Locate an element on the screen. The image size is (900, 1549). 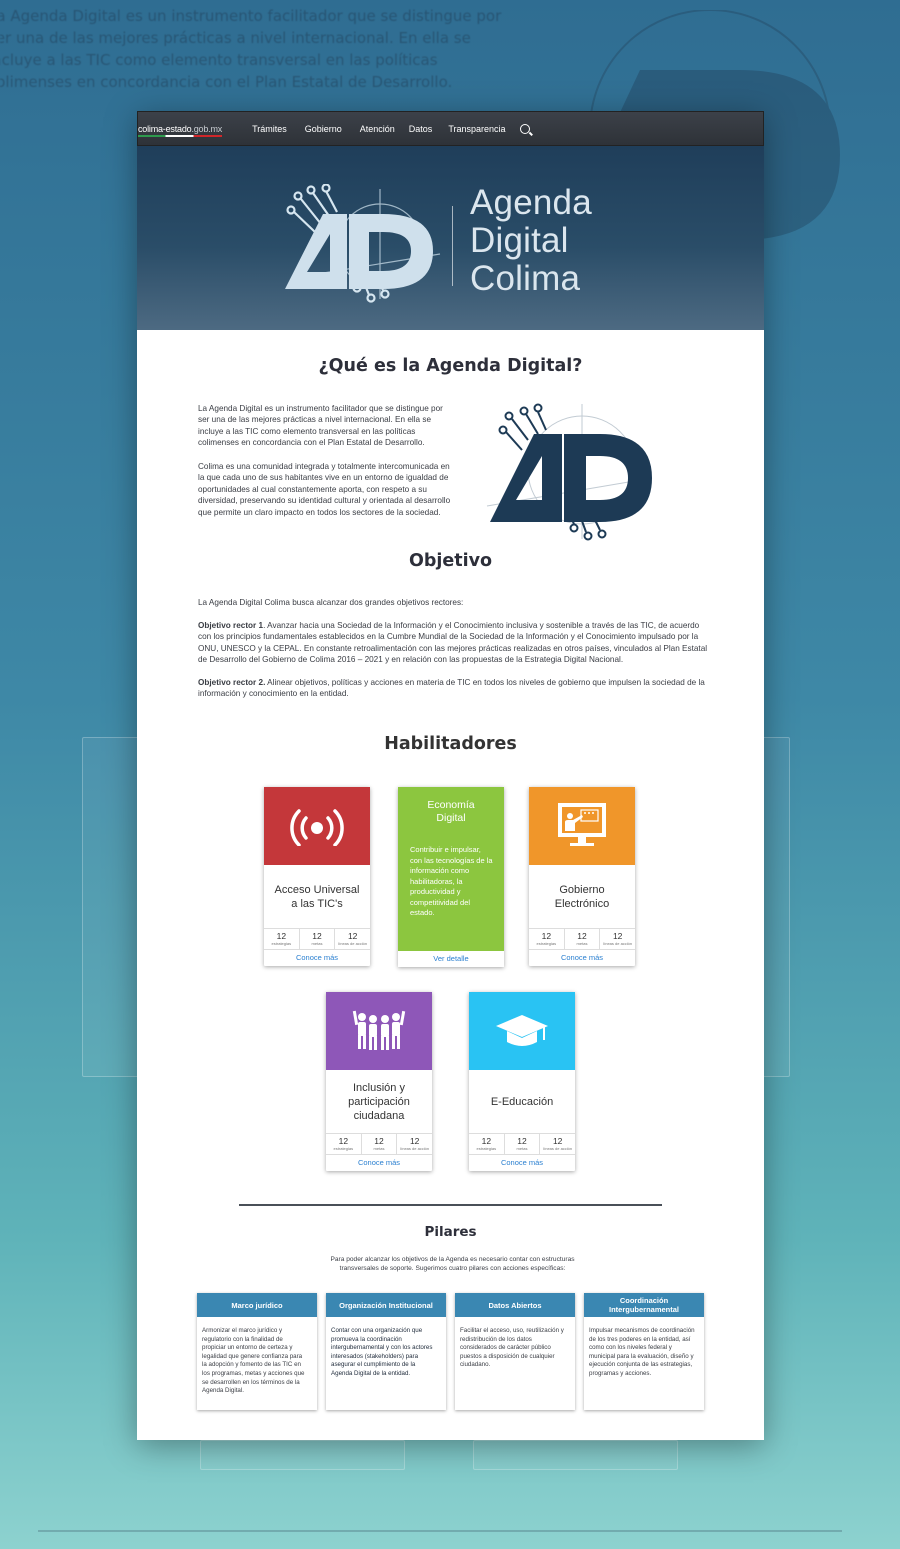
nav-link-datos: Datos is located at coordinates (421, 129).